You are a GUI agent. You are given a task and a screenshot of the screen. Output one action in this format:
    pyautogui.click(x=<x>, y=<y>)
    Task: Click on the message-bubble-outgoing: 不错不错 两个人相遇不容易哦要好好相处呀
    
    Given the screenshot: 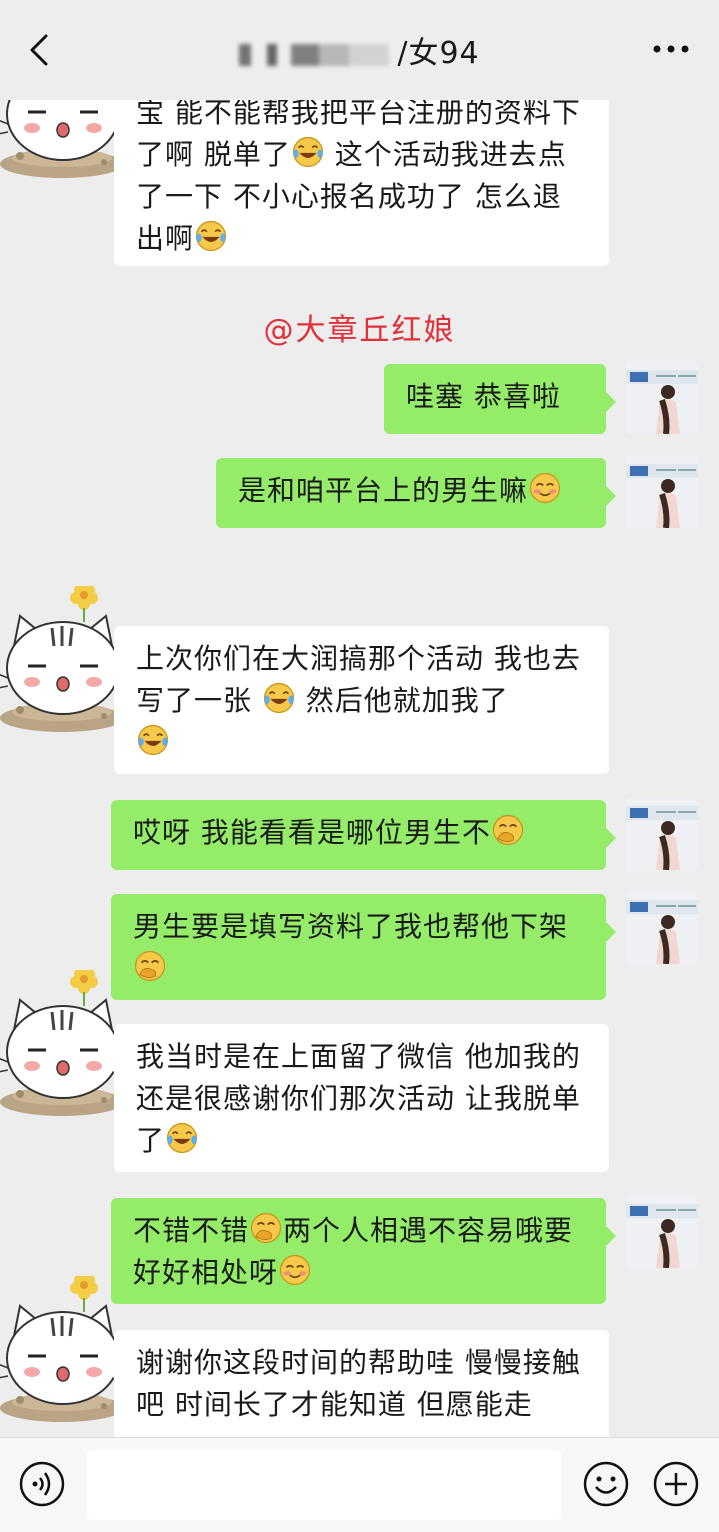 What is the action you would take?
    pyautogui.click(x=363, y=1251)
    